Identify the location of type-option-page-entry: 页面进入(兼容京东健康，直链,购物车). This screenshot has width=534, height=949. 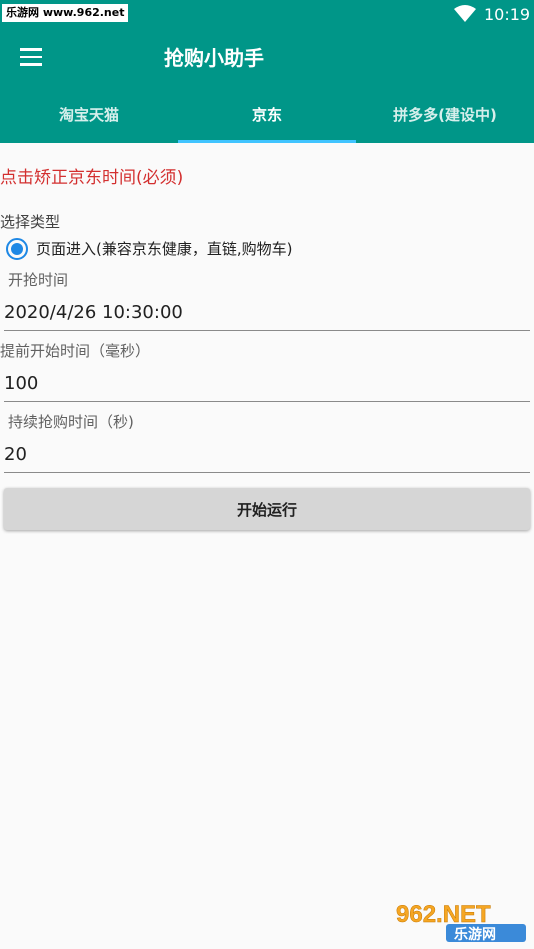
(149, 249).